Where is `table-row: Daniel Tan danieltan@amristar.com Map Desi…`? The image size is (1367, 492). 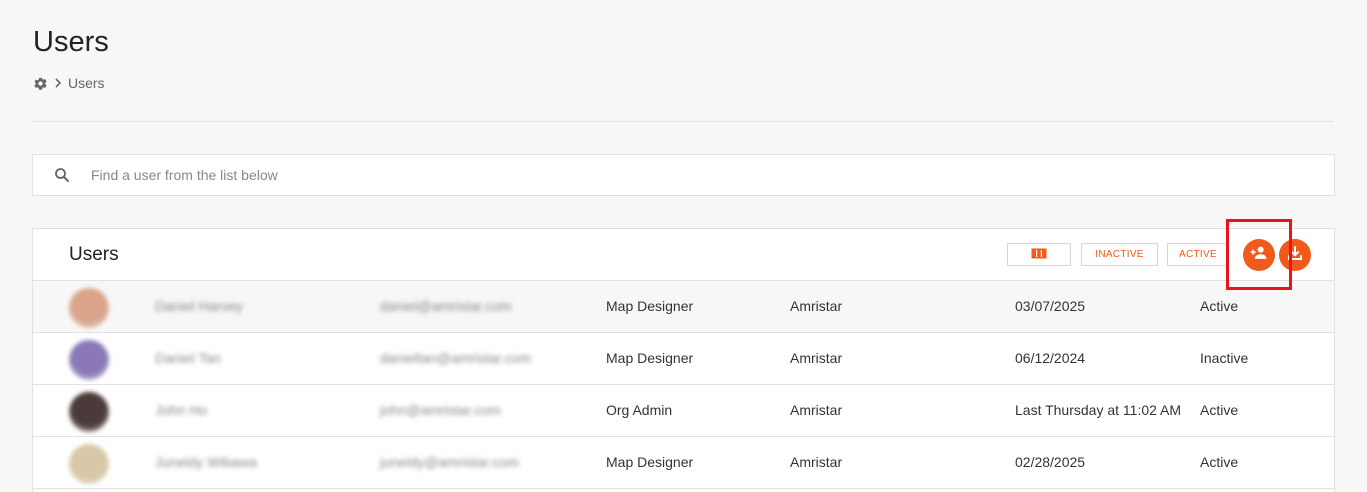
table-row: Daniel Tan danieltan@amristar.com Map Desi… is located at coordinates (683, 359).